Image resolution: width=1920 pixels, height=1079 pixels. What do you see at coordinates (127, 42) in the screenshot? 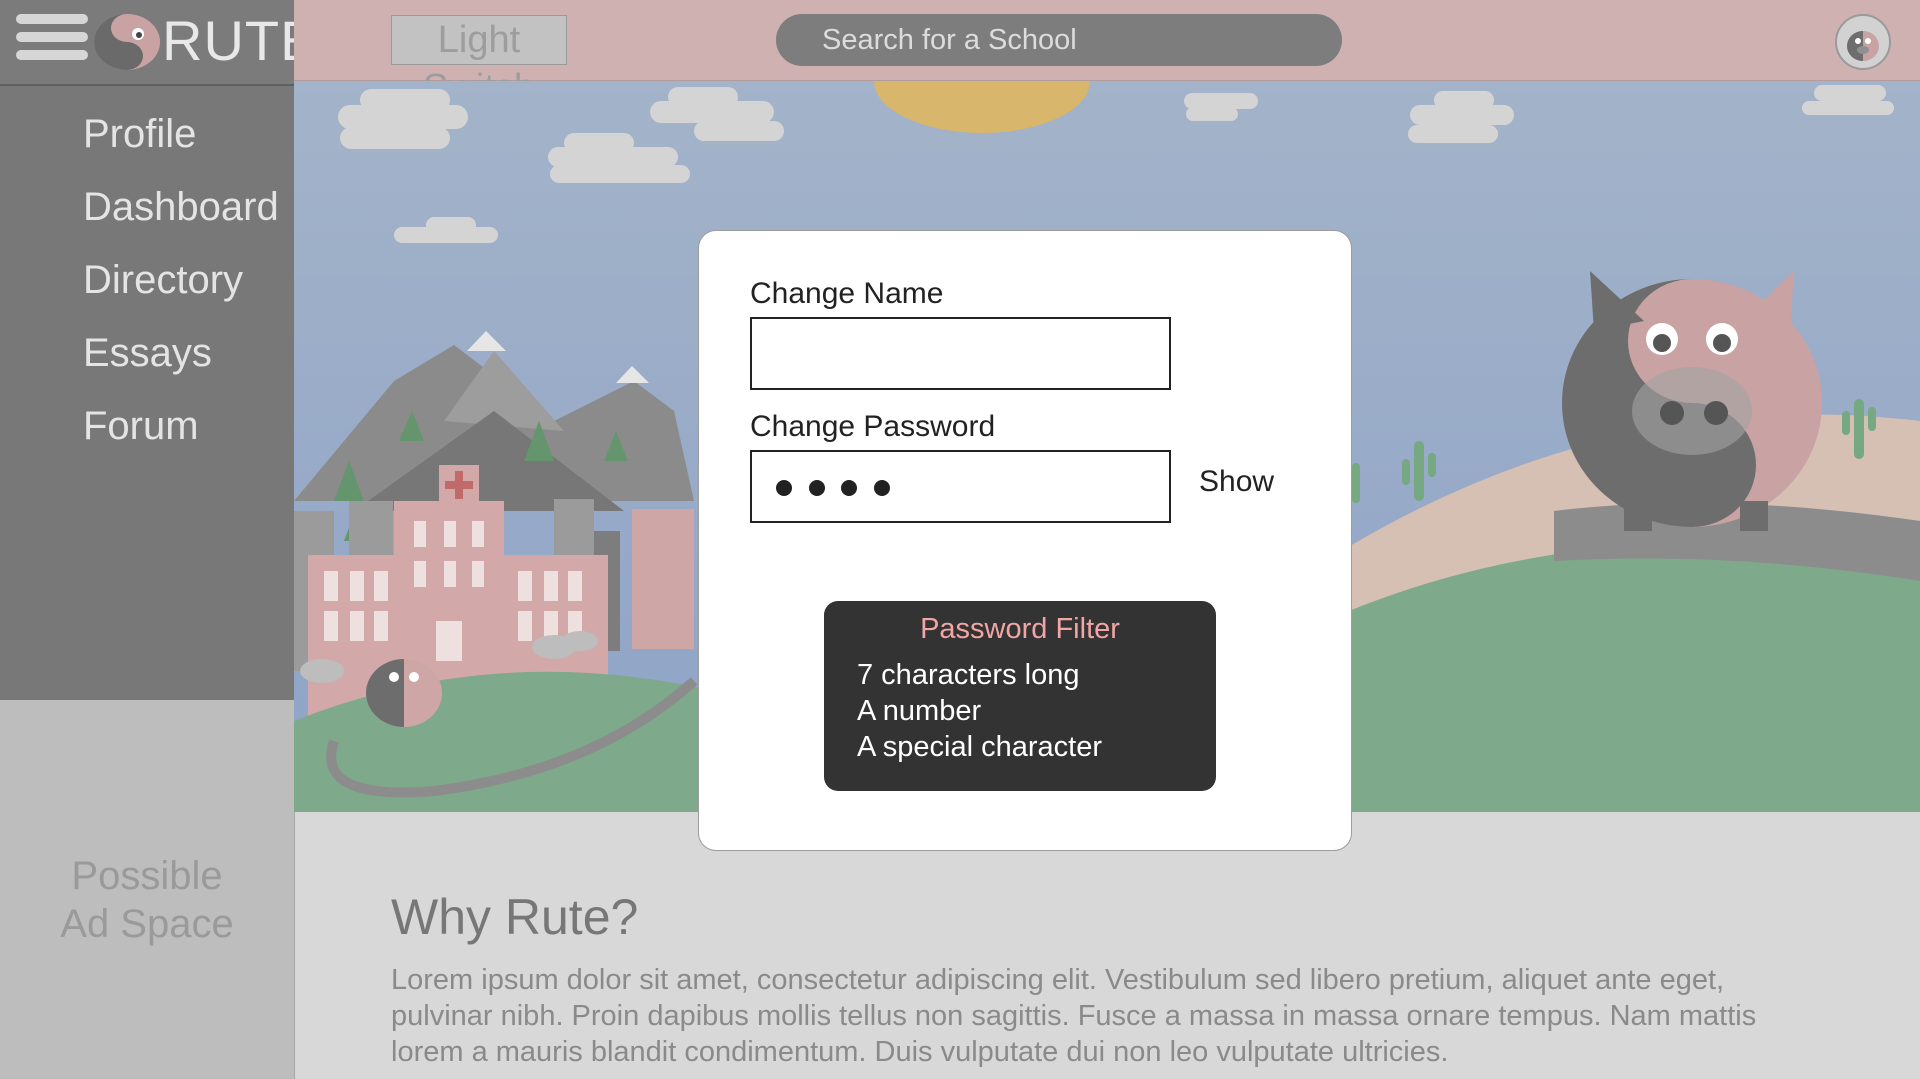
I see `yin-yang-pig-logo-icon` at bounding box center [127, 42].